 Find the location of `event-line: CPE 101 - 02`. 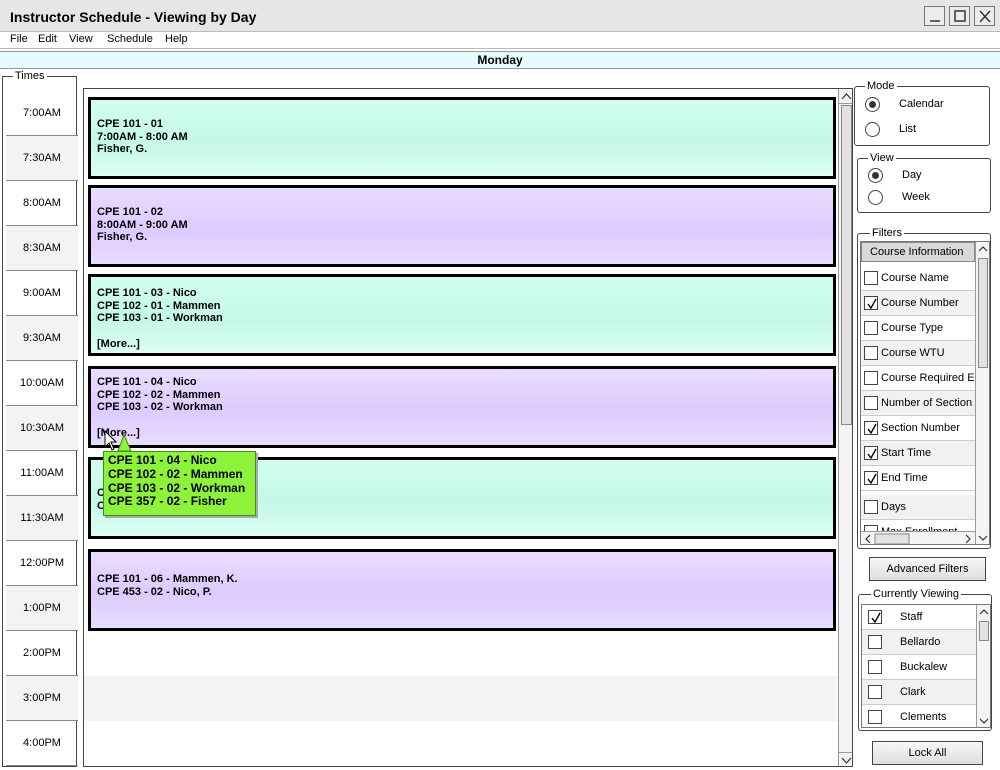

event-line: CPE 101 - 02 is located at coordinates (130, 212).